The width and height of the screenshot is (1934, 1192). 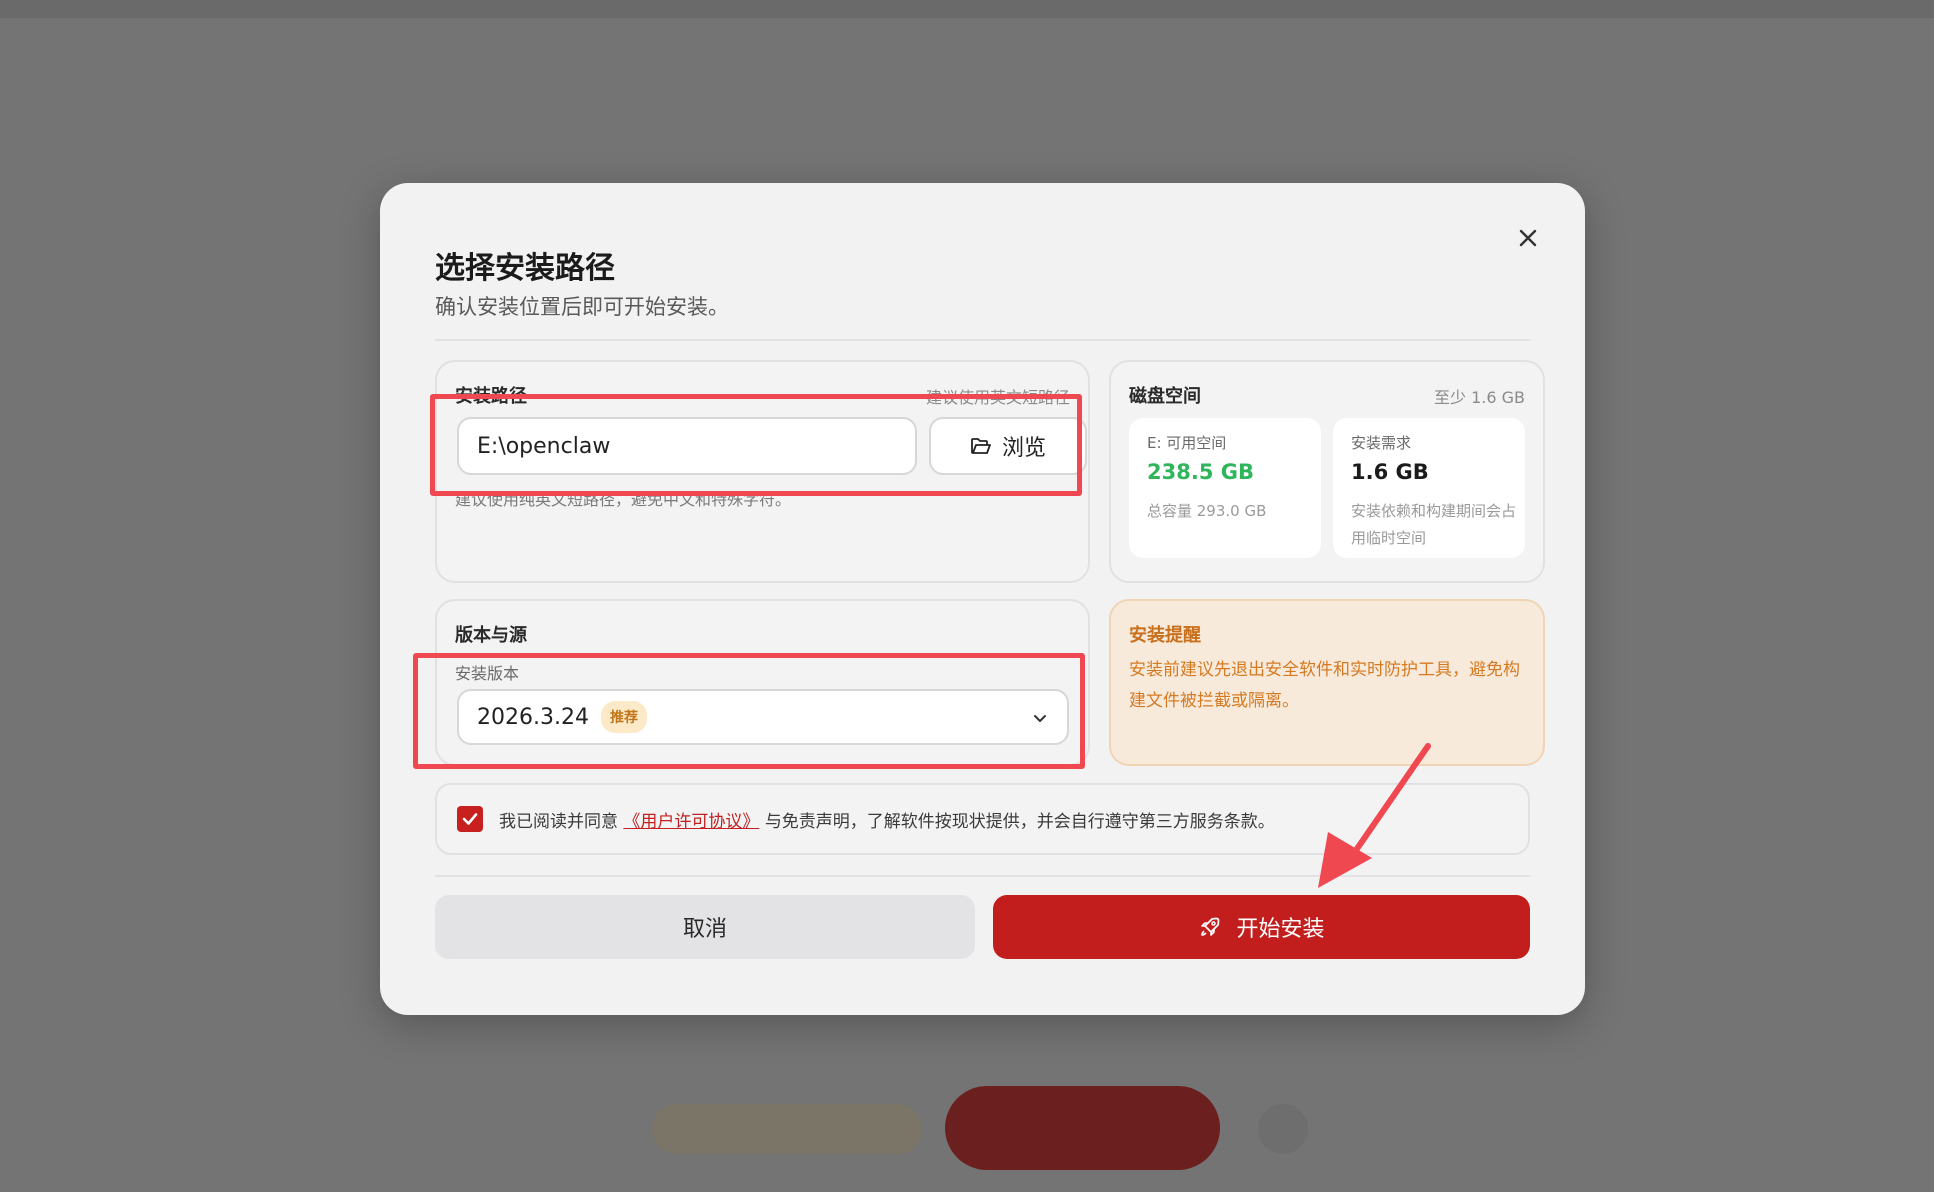 I want to click on agreement-suffix: 与免责声明，了解软件按现状提供，并会自行遵守第三方服务条款。, so click(x=1019, y=821).